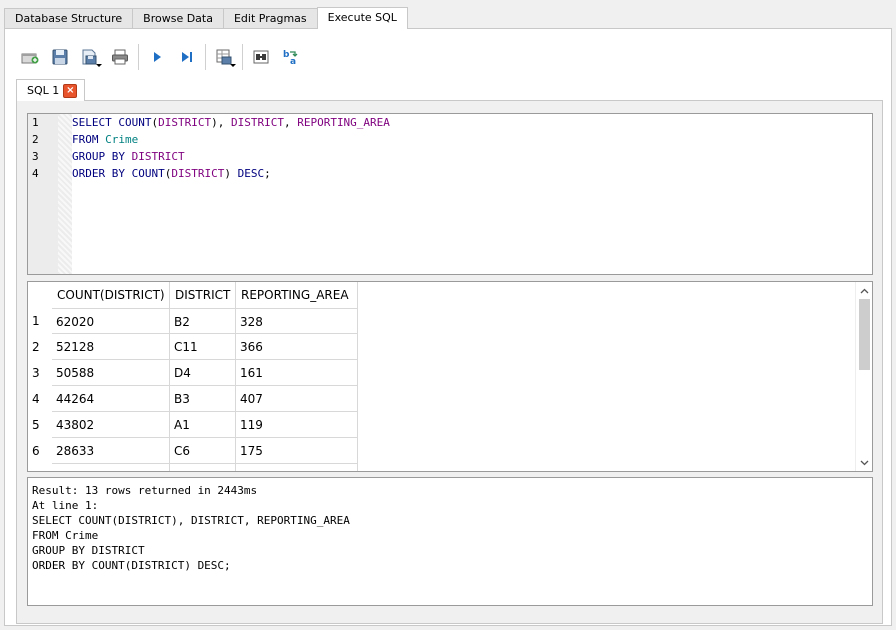  I want to click on table-cell: 43802, so click(111, 425).